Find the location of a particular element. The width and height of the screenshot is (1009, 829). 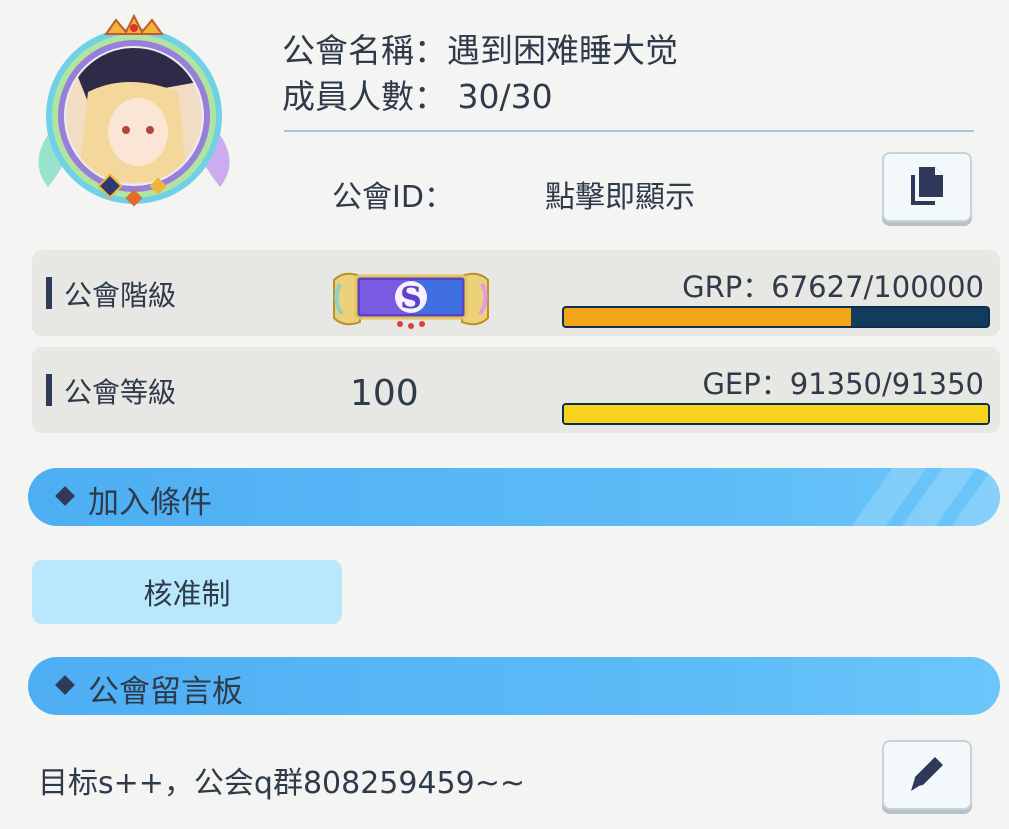

copy-button is located at coordinates (927, 187).